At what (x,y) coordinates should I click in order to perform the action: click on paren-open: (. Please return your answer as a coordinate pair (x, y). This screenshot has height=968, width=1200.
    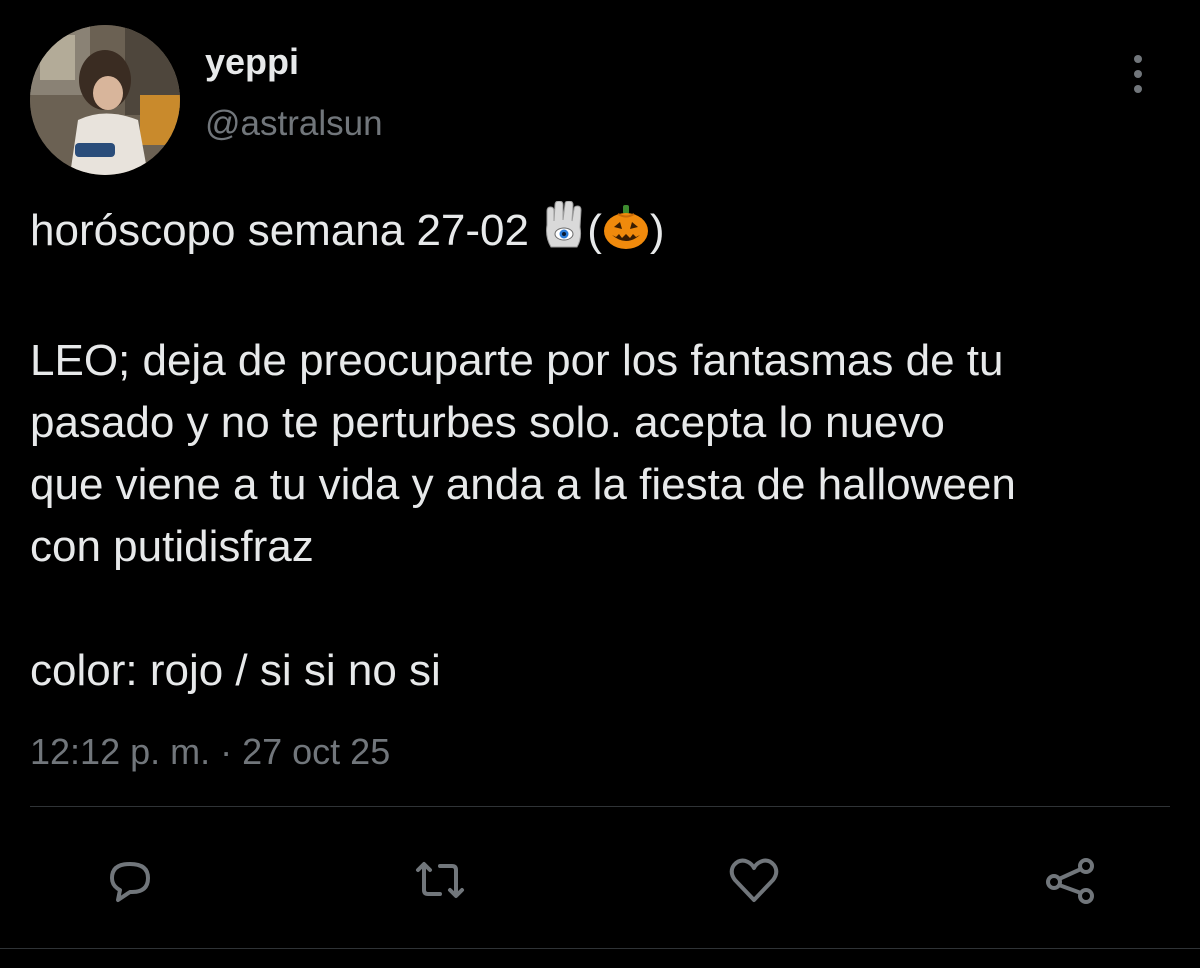
    Looking at the image, I should click on (594, 230).